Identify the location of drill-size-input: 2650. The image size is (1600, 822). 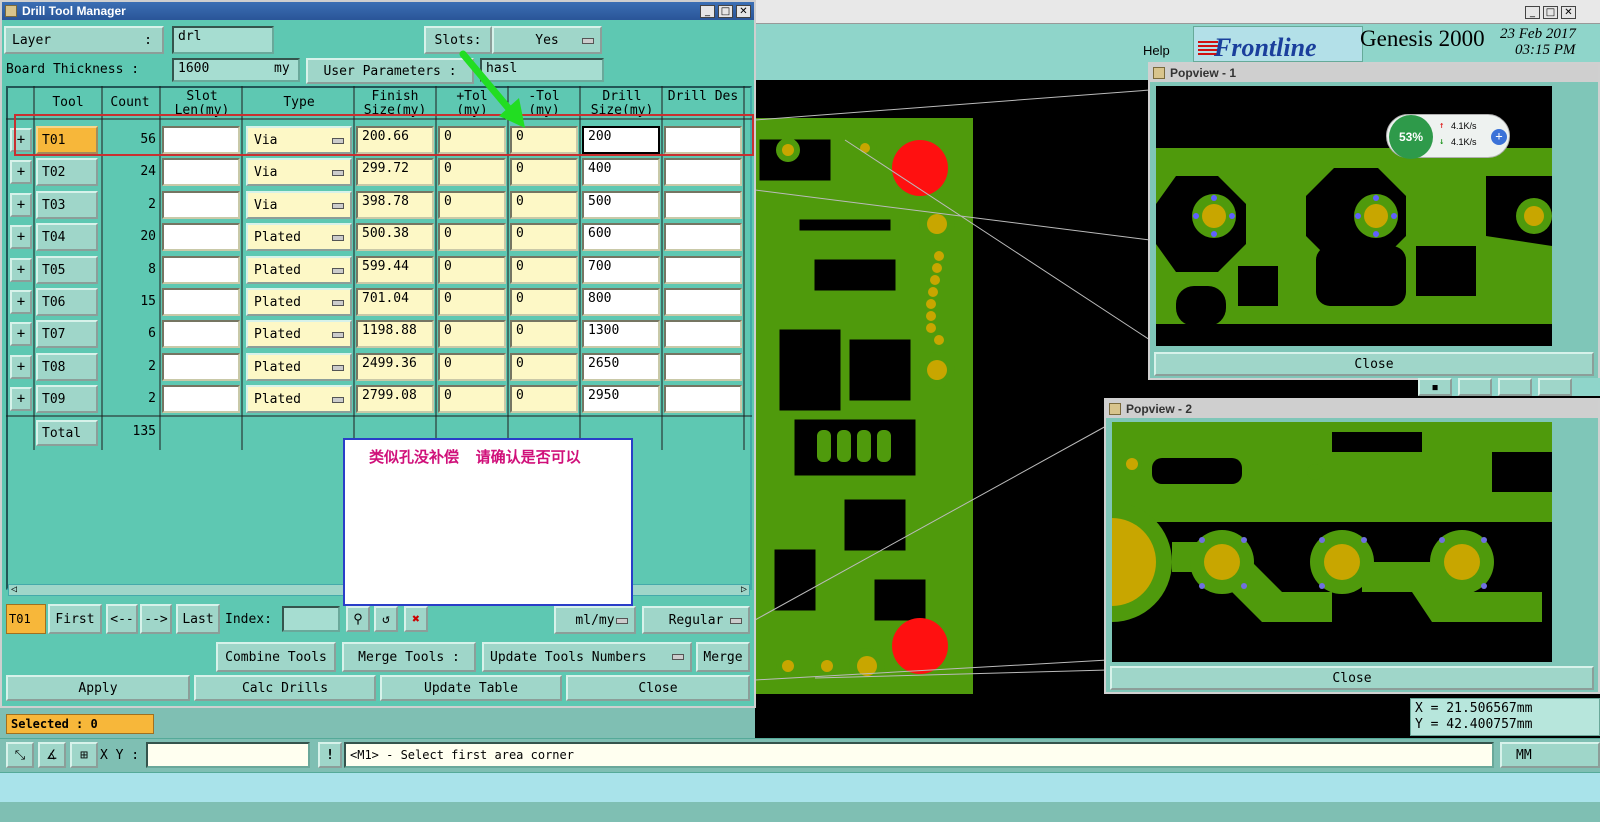
(621, 367).